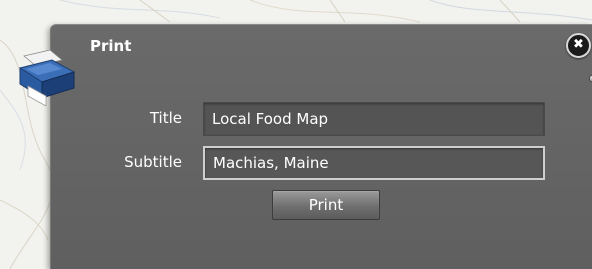 This screenshot has width=592, height=269. Describe the element at coordinates (374, 163) in the screenshot. I see `subtitle-input` at that location.